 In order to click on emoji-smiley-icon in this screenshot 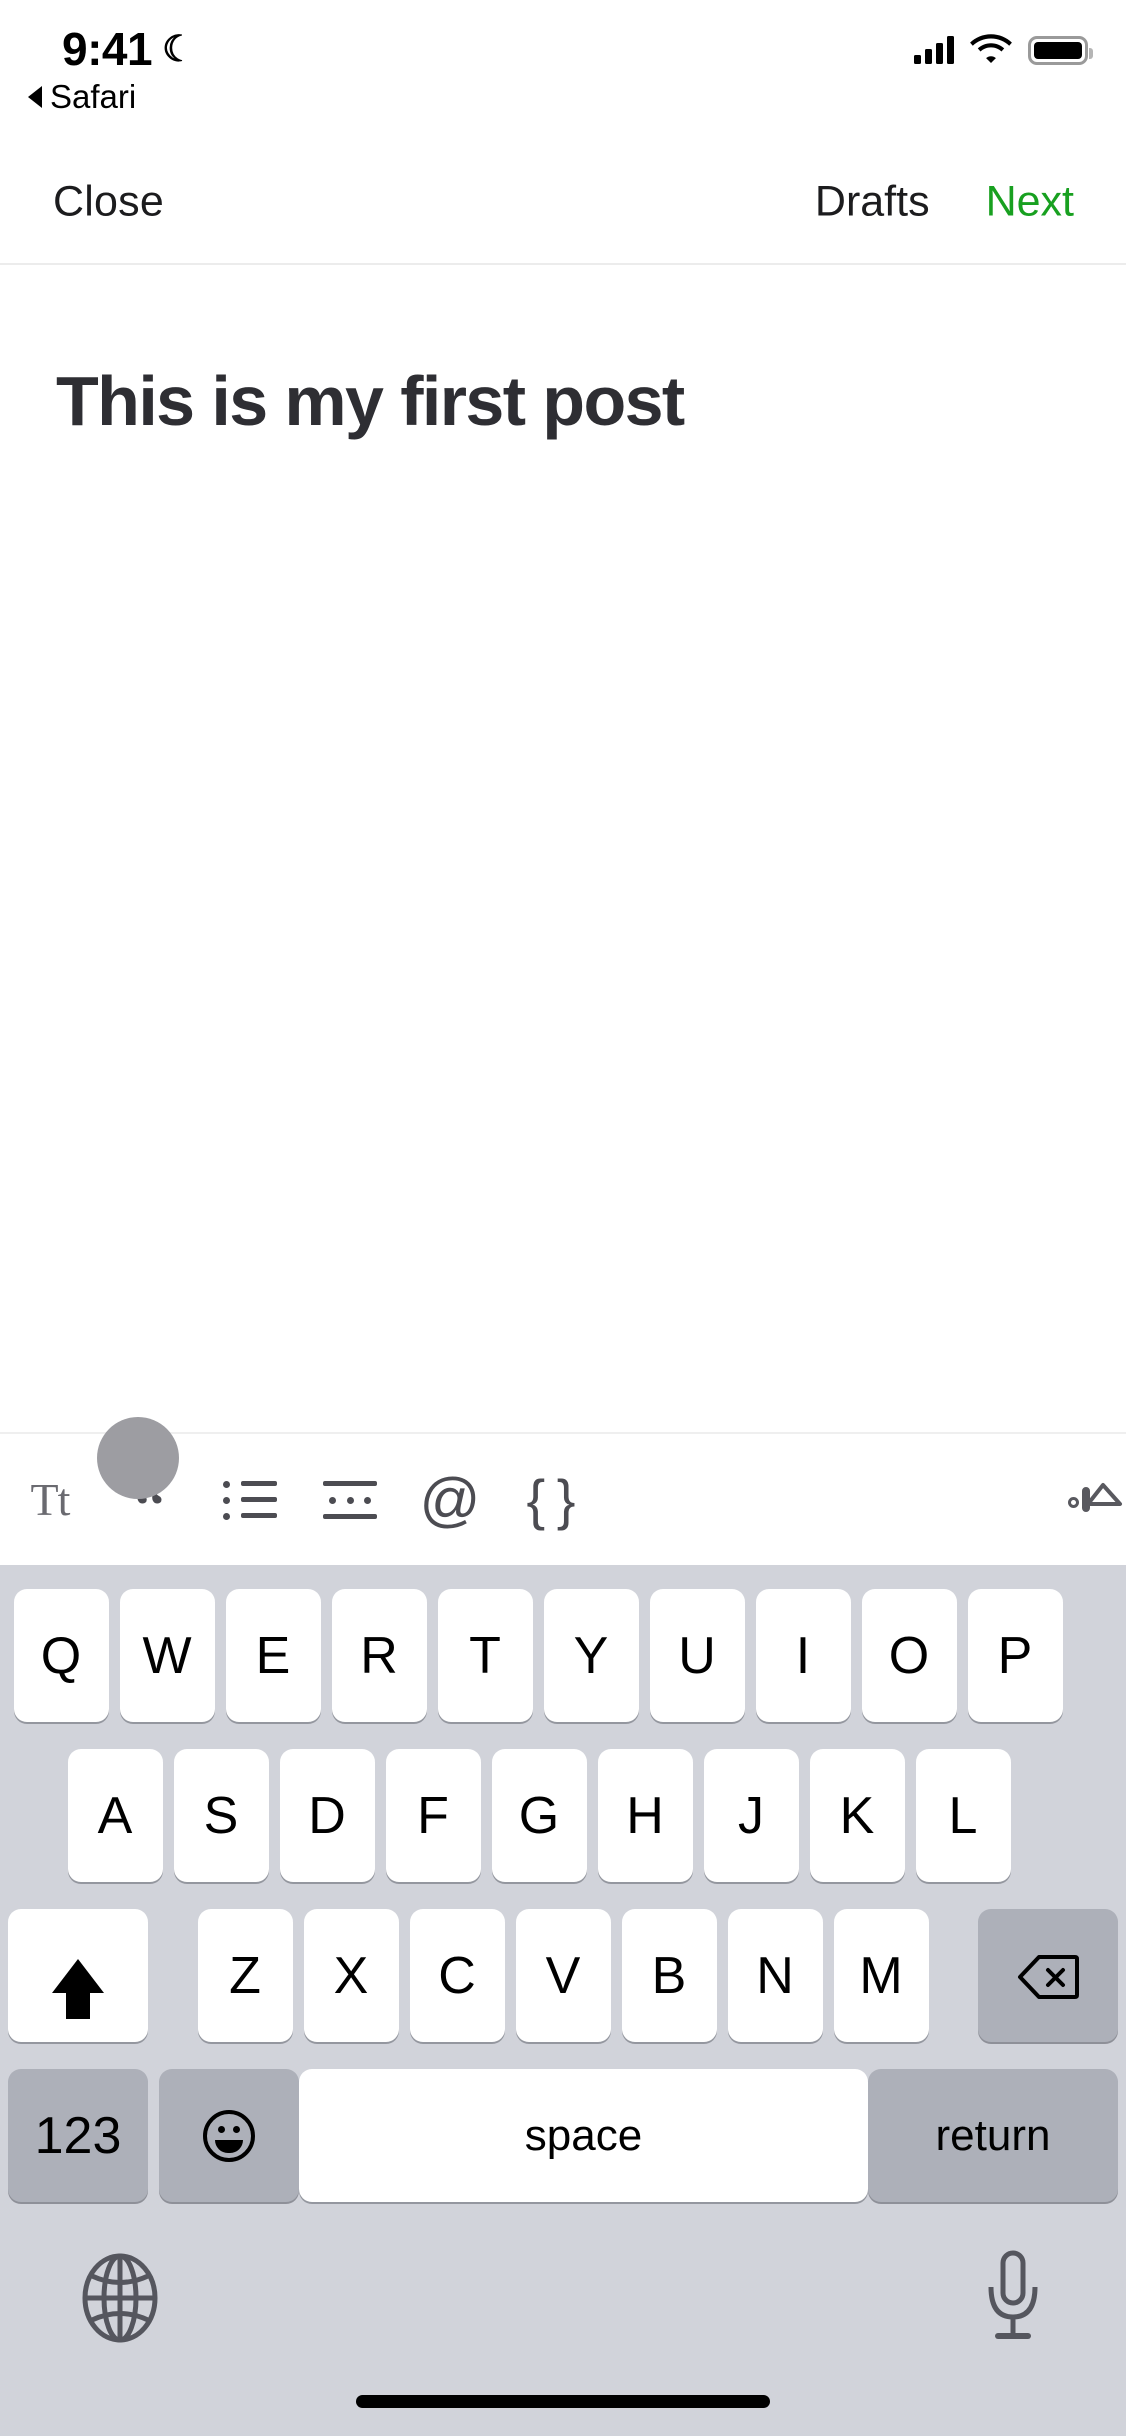, I will do `click(229, 2135)`.